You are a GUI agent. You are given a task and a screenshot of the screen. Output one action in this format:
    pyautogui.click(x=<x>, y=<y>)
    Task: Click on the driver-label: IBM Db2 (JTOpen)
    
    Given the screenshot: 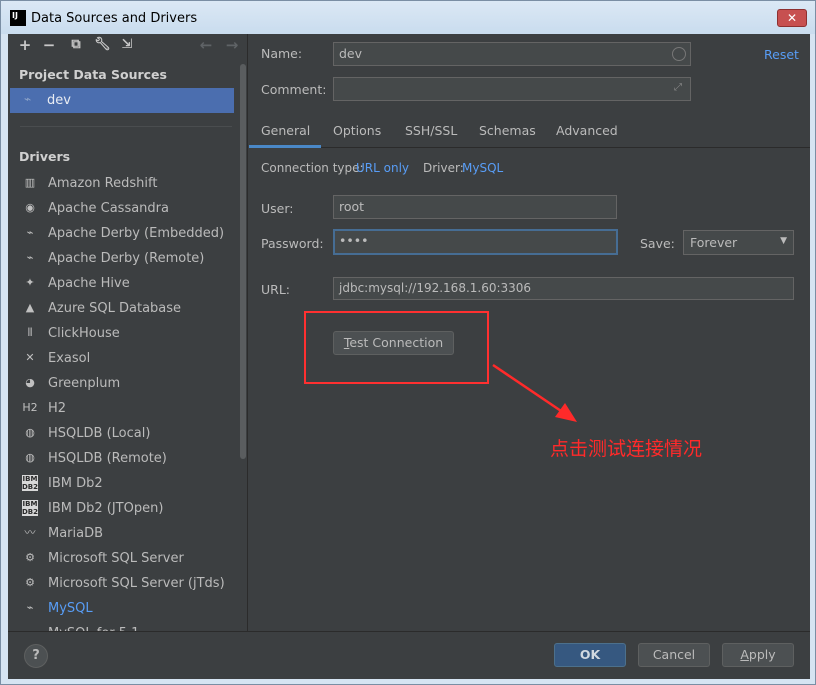 What is the action you would take?
    pyautogui.click(x=106, y=508)
    